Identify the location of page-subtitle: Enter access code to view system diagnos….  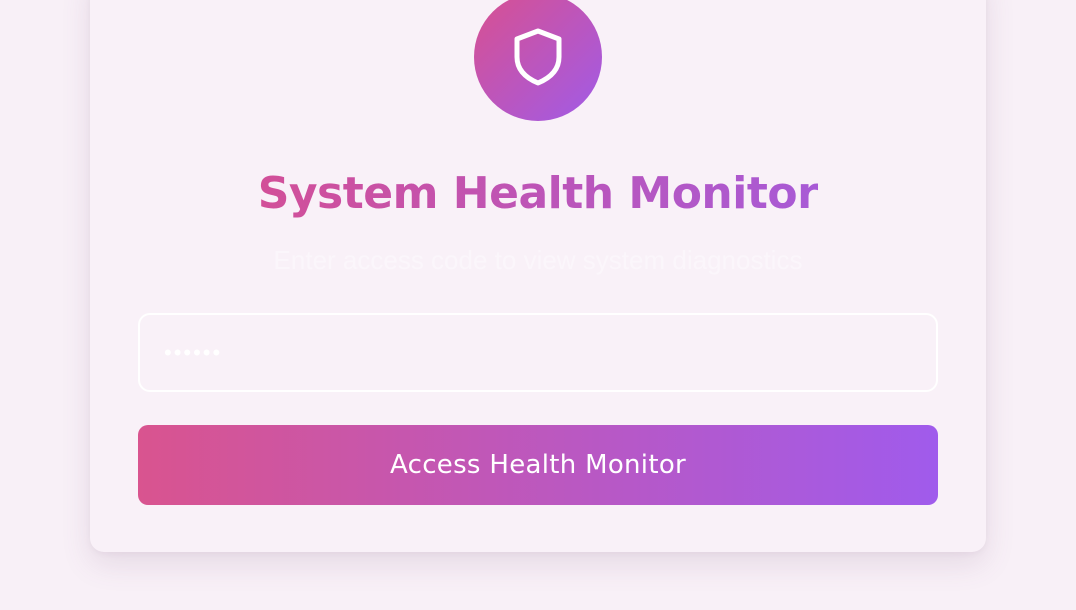
(538, 260).